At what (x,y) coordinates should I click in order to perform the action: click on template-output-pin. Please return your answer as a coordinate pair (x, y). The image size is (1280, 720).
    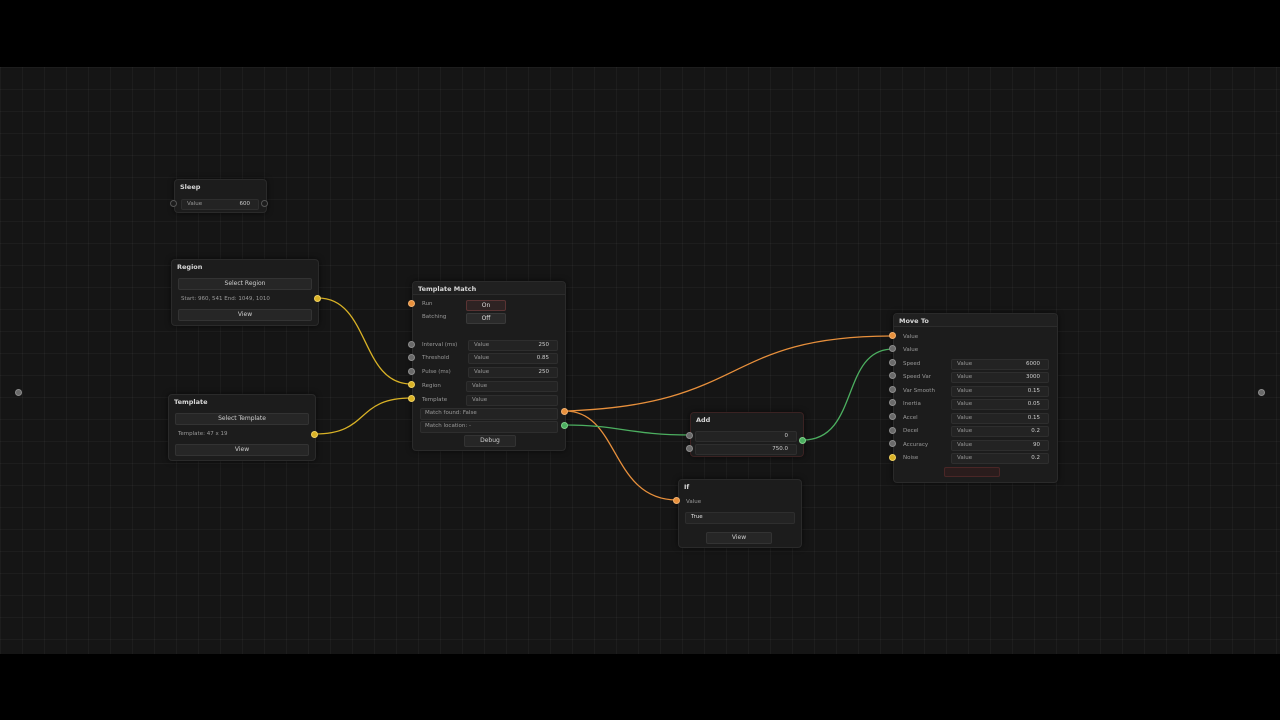
    Looking at the image, I should click on (314, 434).